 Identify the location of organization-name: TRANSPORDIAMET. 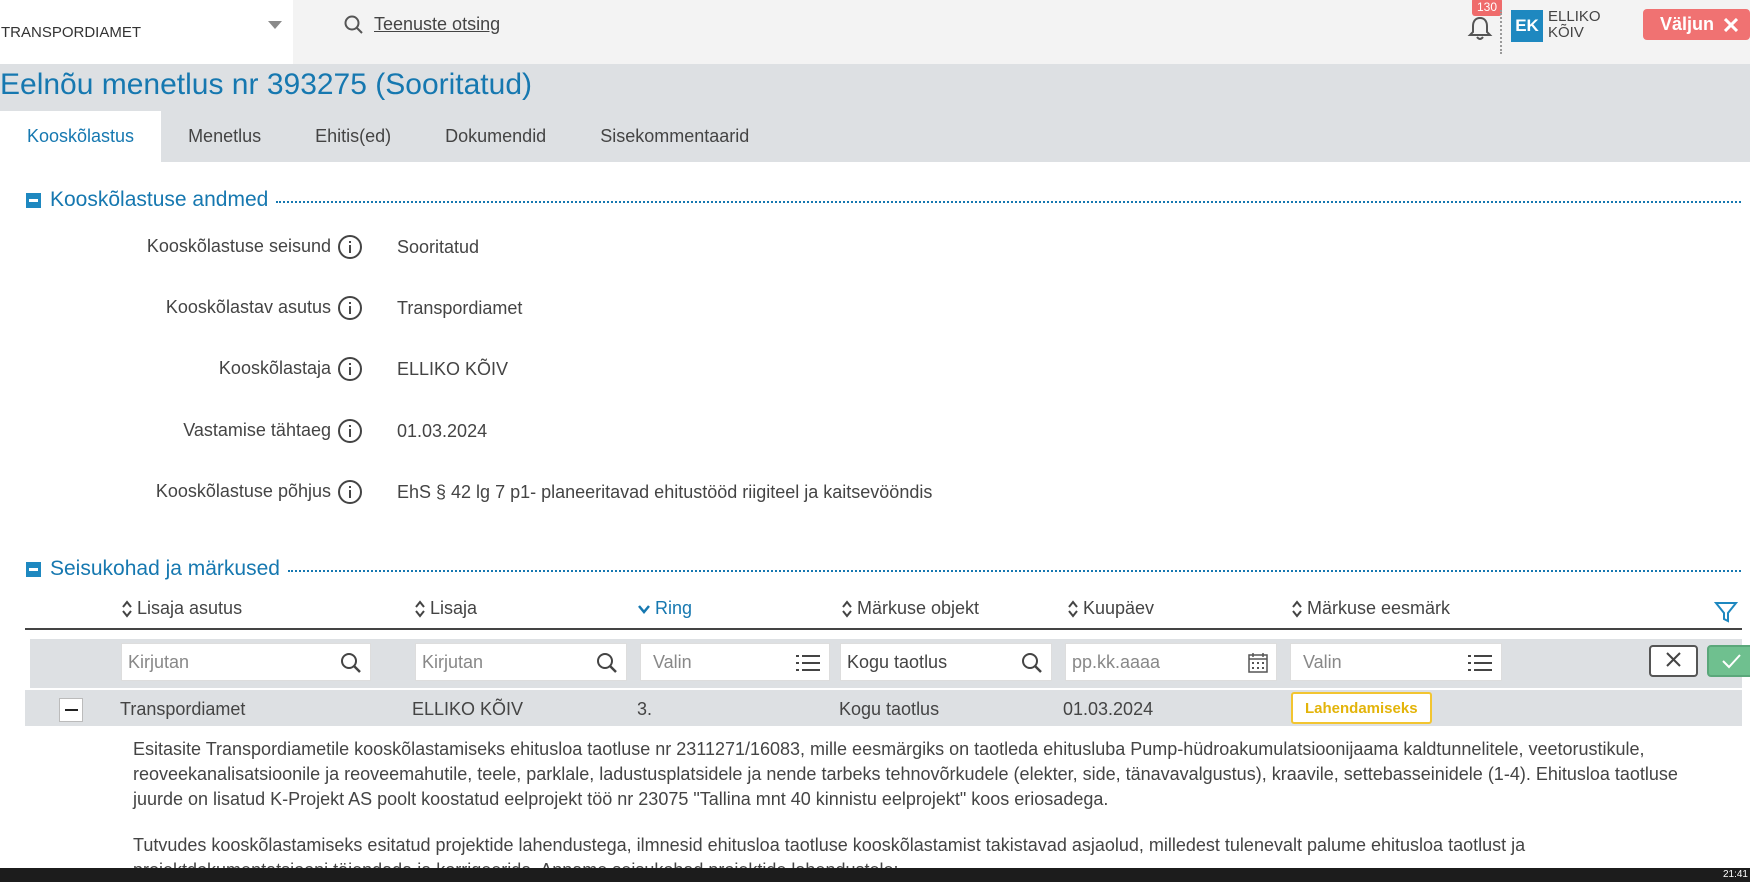
(71, 32).